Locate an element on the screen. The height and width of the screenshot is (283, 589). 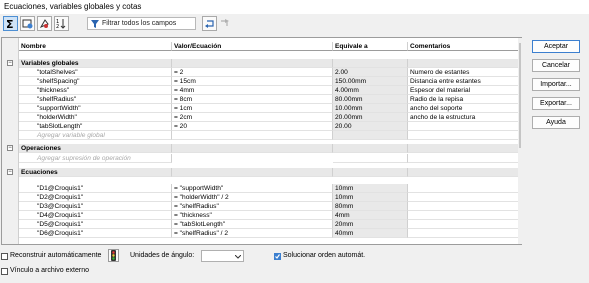
cell-comment: Espesor del material is located at coordinates (464, 90).